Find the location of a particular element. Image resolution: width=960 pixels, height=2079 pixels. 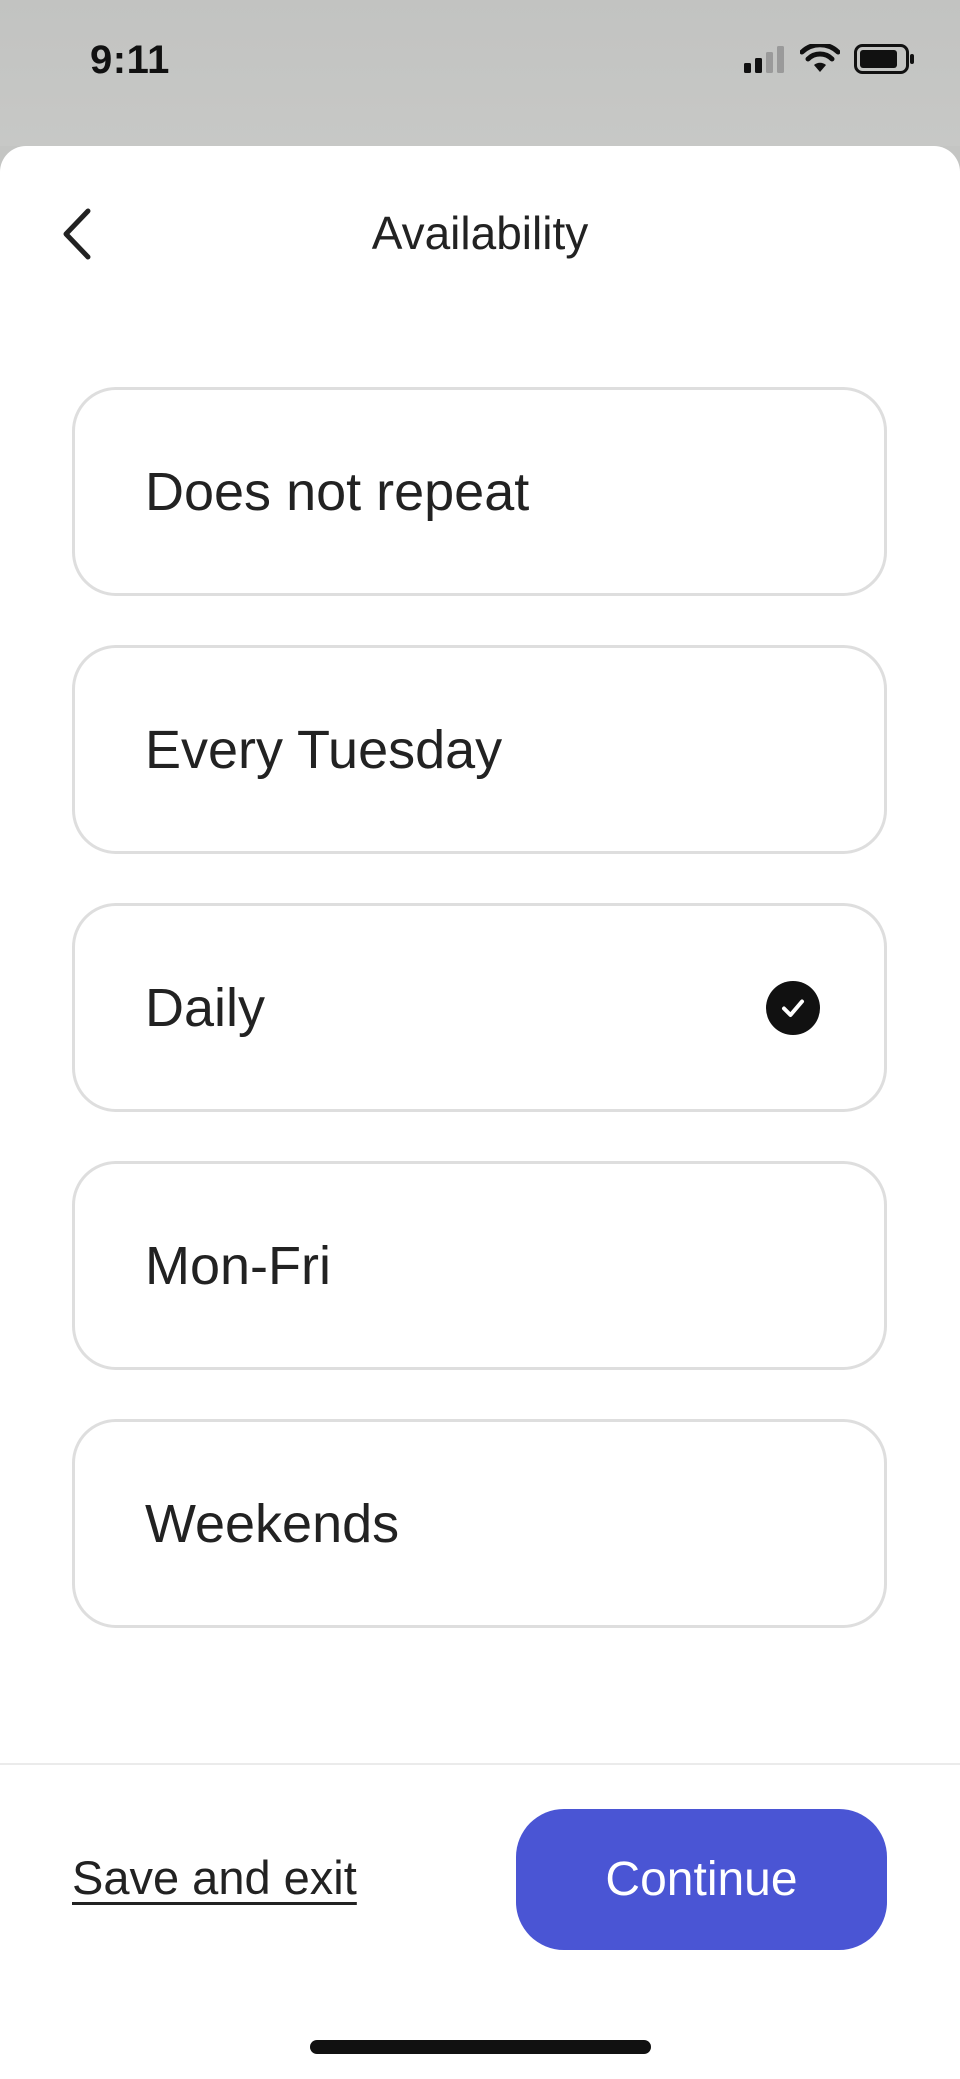

header: Availability is located at coordinates (480, 231).